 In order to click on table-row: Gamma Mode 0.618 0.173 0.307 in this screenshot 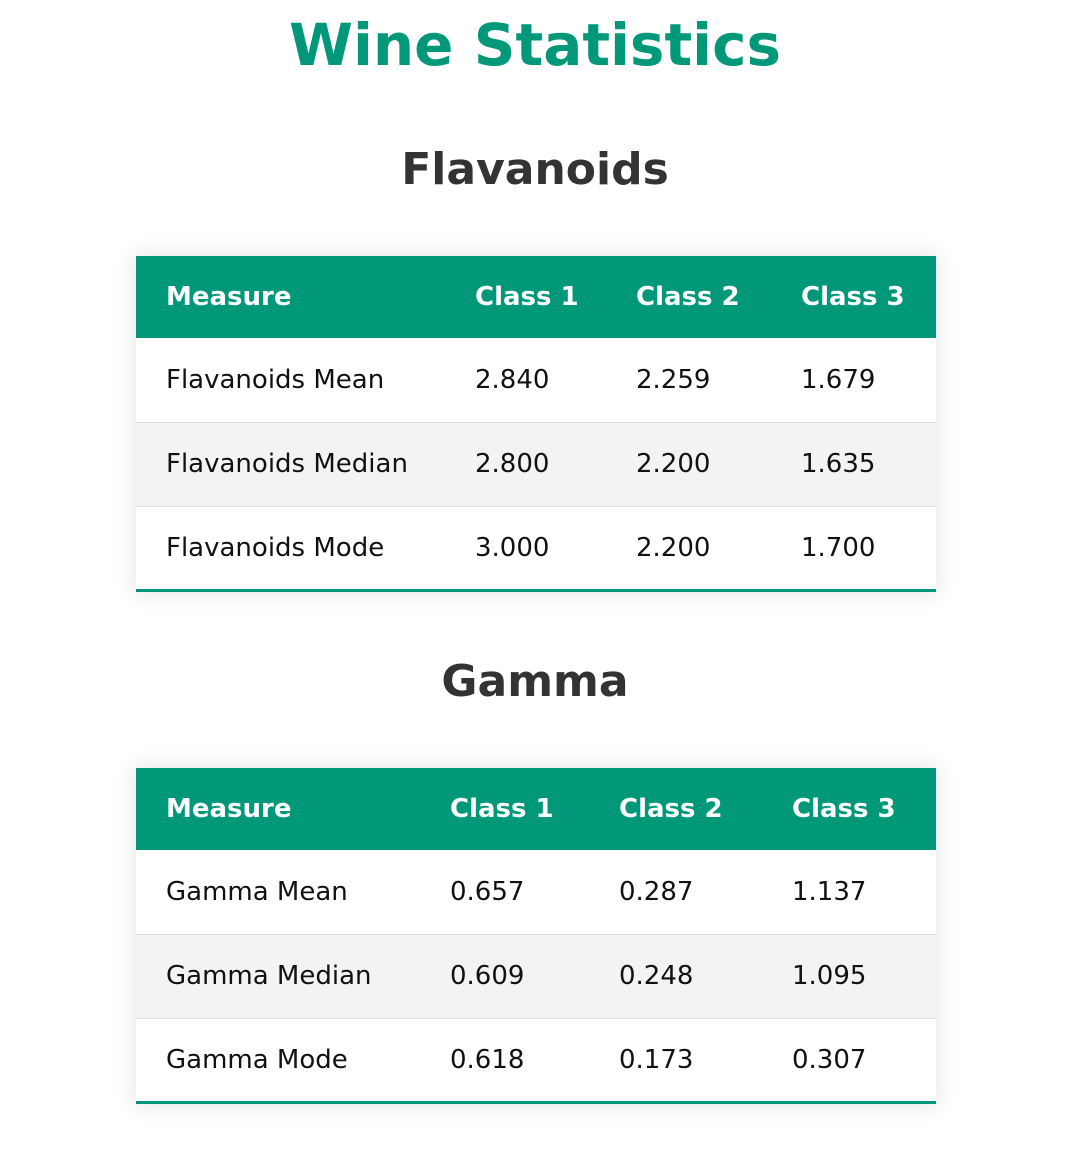, I will do `click(536, 1060)`.